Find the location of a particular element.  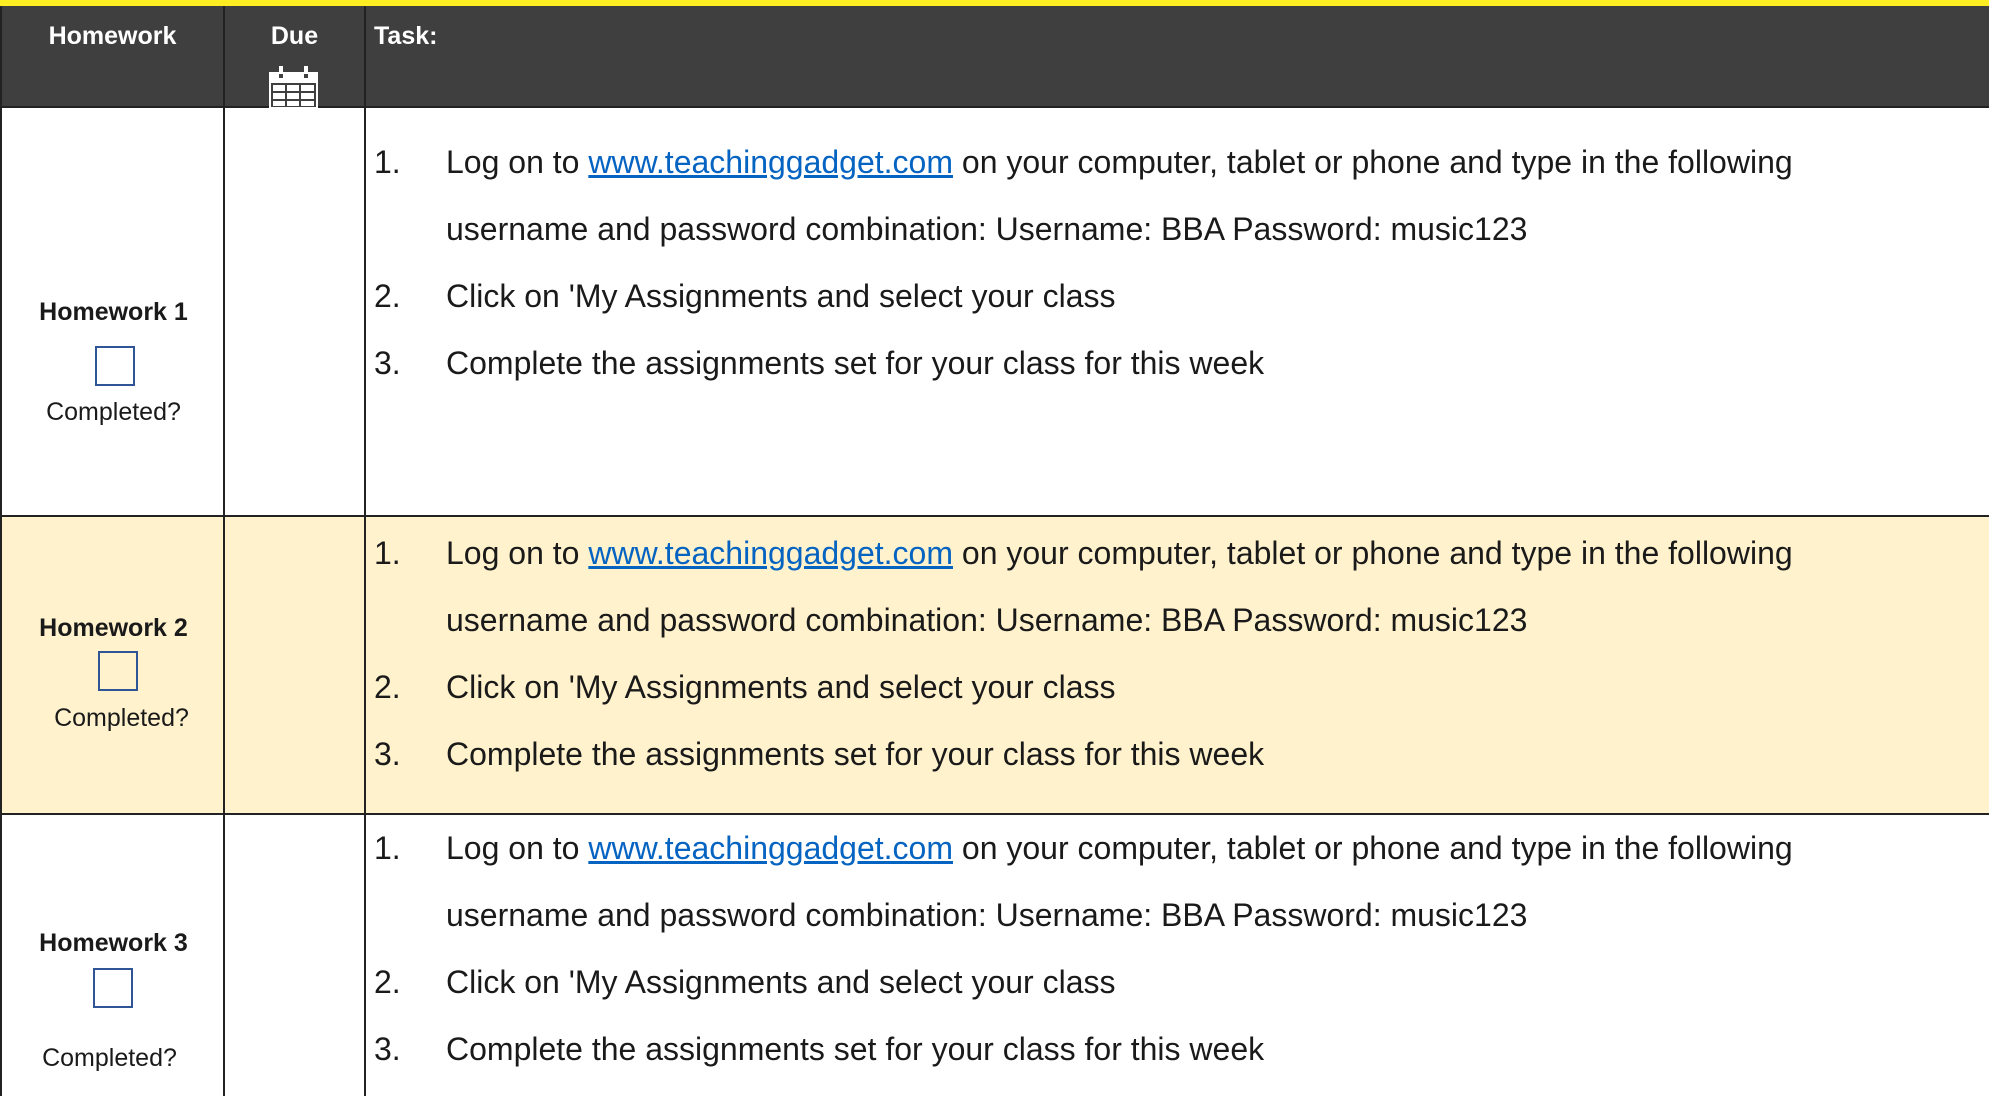

homework-cell: Homework 1 Completed? is located at coordinates (113, 311).